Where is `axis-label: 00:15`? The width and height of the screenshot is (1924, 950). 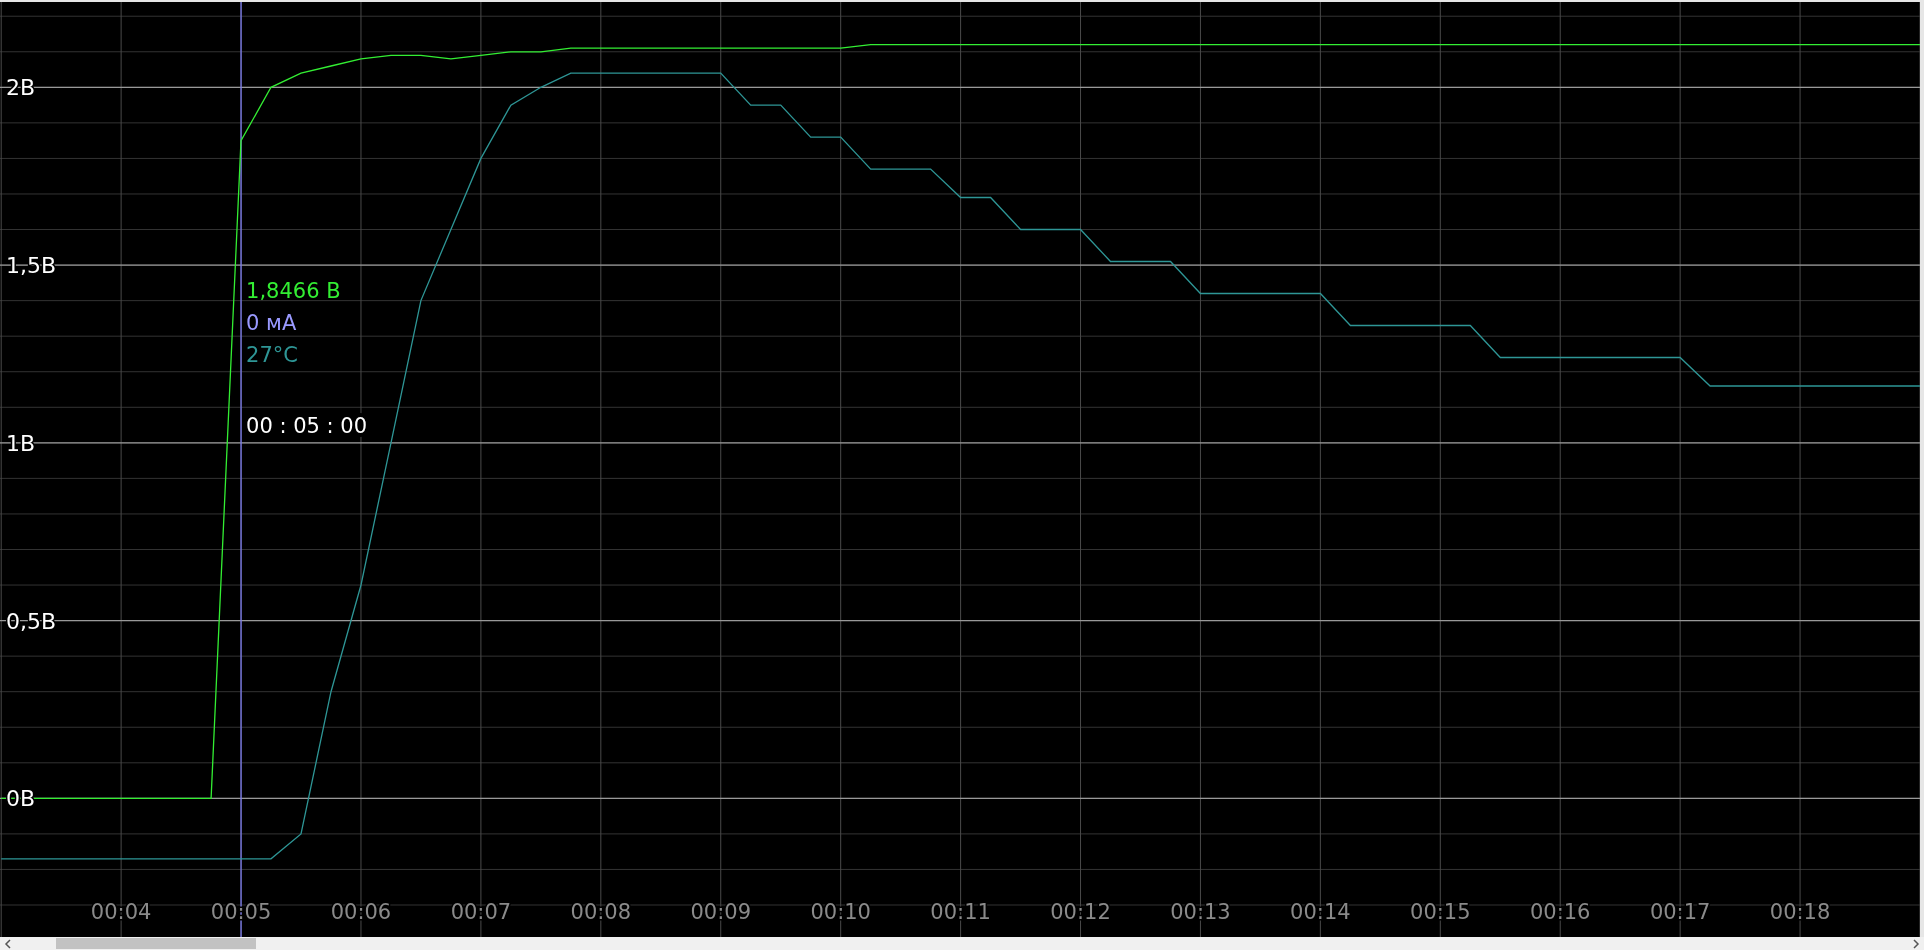
axis-label: 00:15 is located at coordinates (1440, 912).